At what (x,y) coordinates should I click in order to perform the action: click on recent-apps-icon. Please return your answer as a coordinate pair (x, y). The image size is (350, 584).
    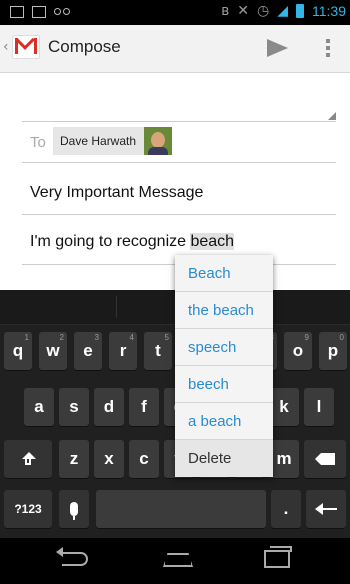
    Looking at the image, I should click on (278, 557).